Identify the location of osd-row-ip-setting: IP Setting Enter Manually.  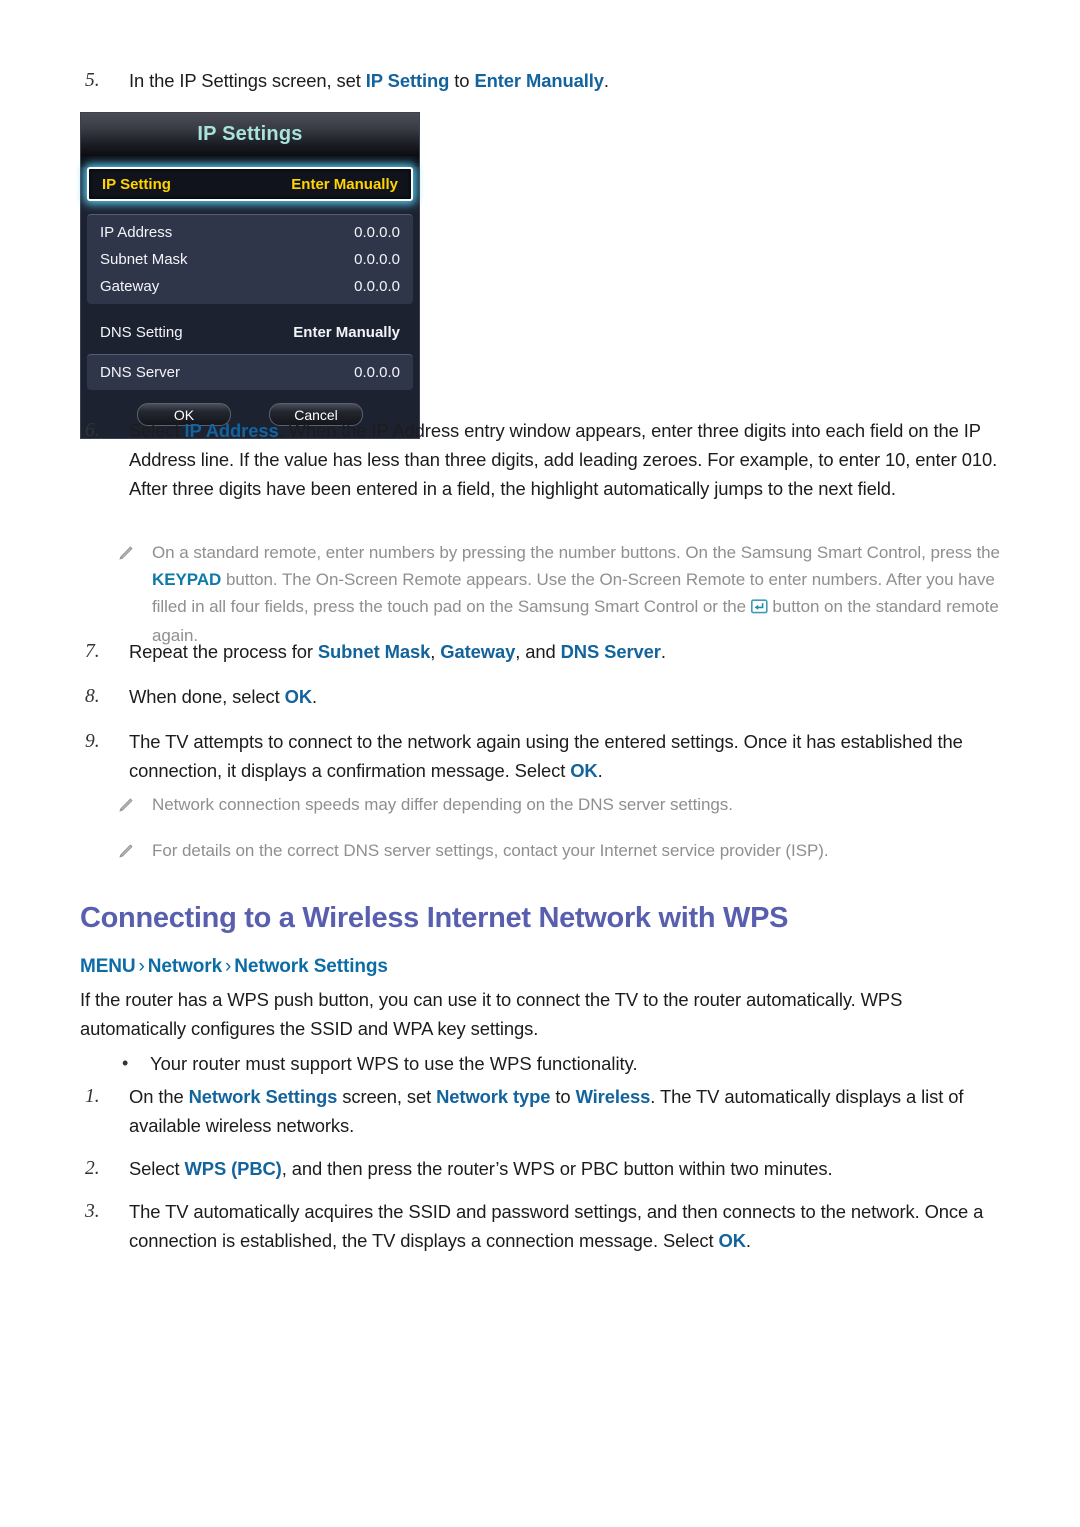
(250, 184).